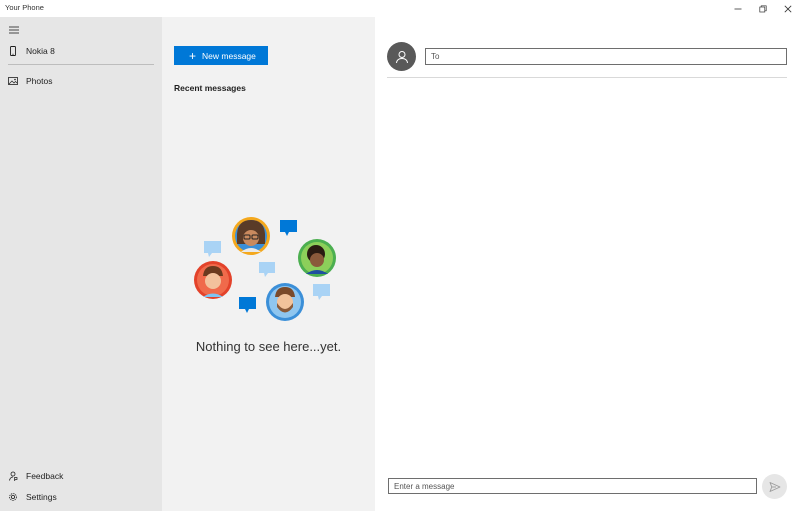 The width and height of the screenshot is (800, 511). Describe the element at coordinates (400, 8) in the screenshot. I see `title-bar: Your Phone` at that location.